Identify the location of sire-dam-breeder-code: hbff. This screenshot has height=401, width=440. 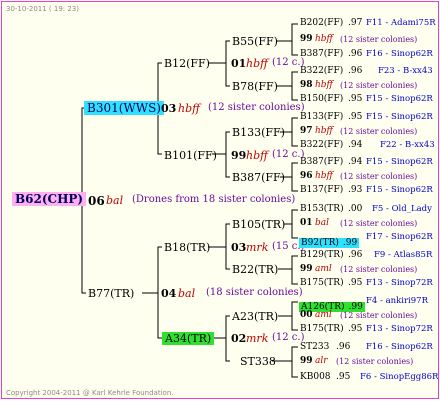
(257, 155).